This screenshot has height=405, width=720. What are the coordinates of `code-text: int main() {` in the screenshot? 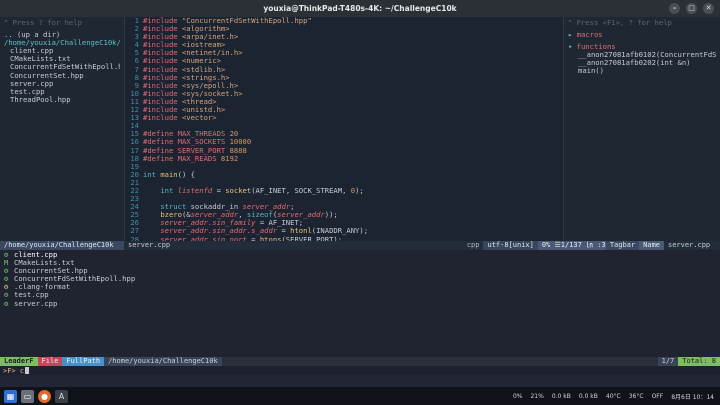 It's located at (169, 174).